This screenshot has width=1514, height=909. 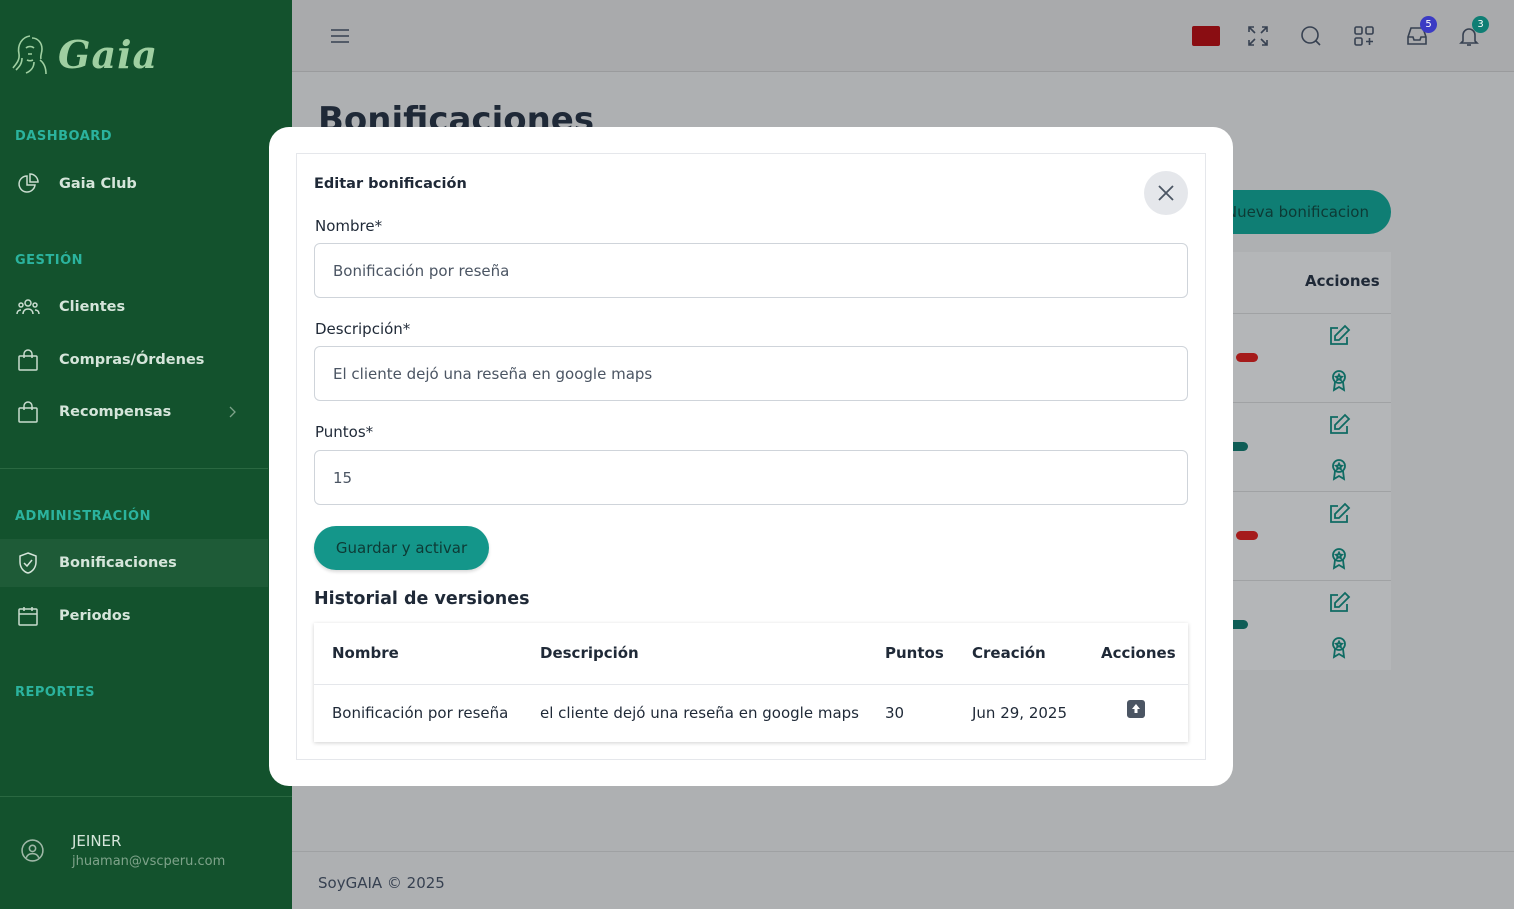 What do you see at coordinates (28, 183) in the screenshot?
I see `pie-chart-icon` at bounding box center [28, 183].